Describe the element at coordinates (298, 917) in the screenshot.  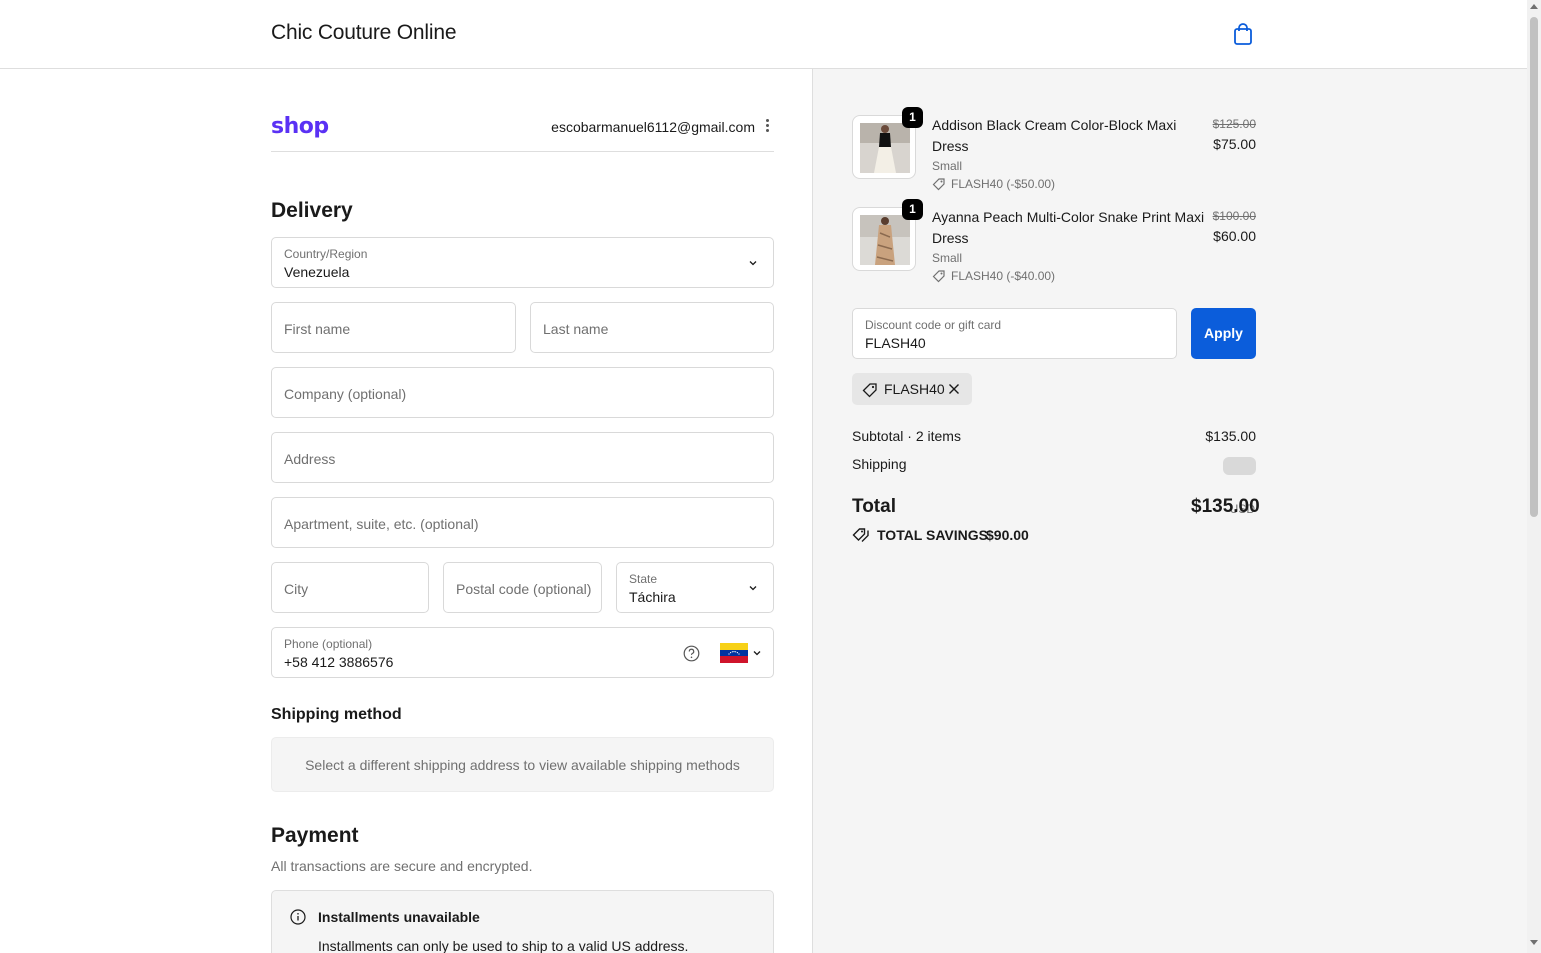
I see `info-icon` at that location.